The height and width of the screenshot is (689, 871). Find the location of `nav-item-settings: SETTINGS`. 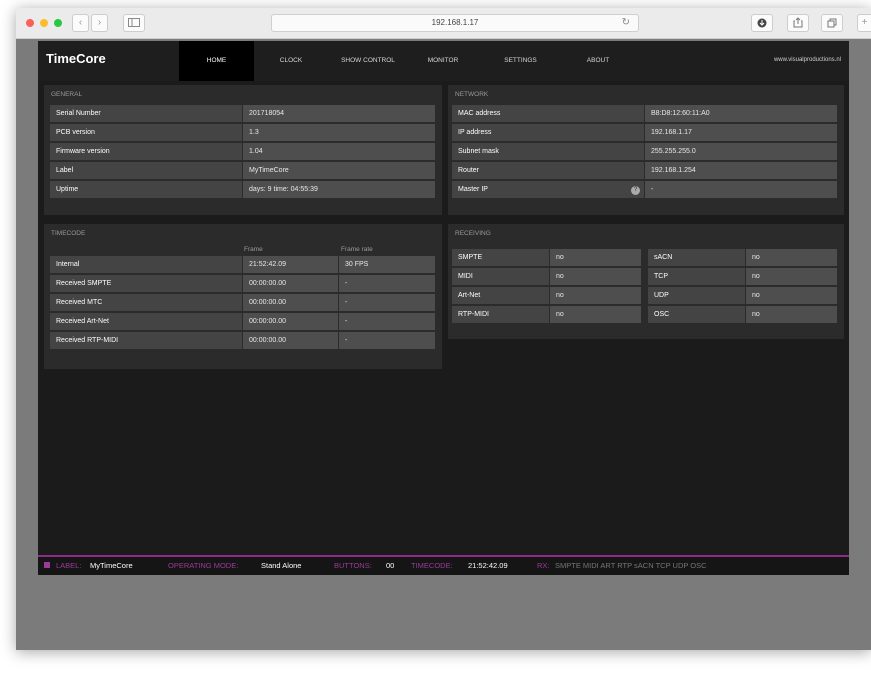

nav-item-settings: SETTINGS is located at coordinates (520, 61).